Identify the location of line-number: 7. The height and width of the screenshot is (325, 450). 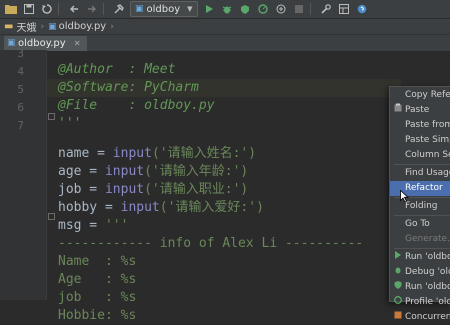
(20, 125).